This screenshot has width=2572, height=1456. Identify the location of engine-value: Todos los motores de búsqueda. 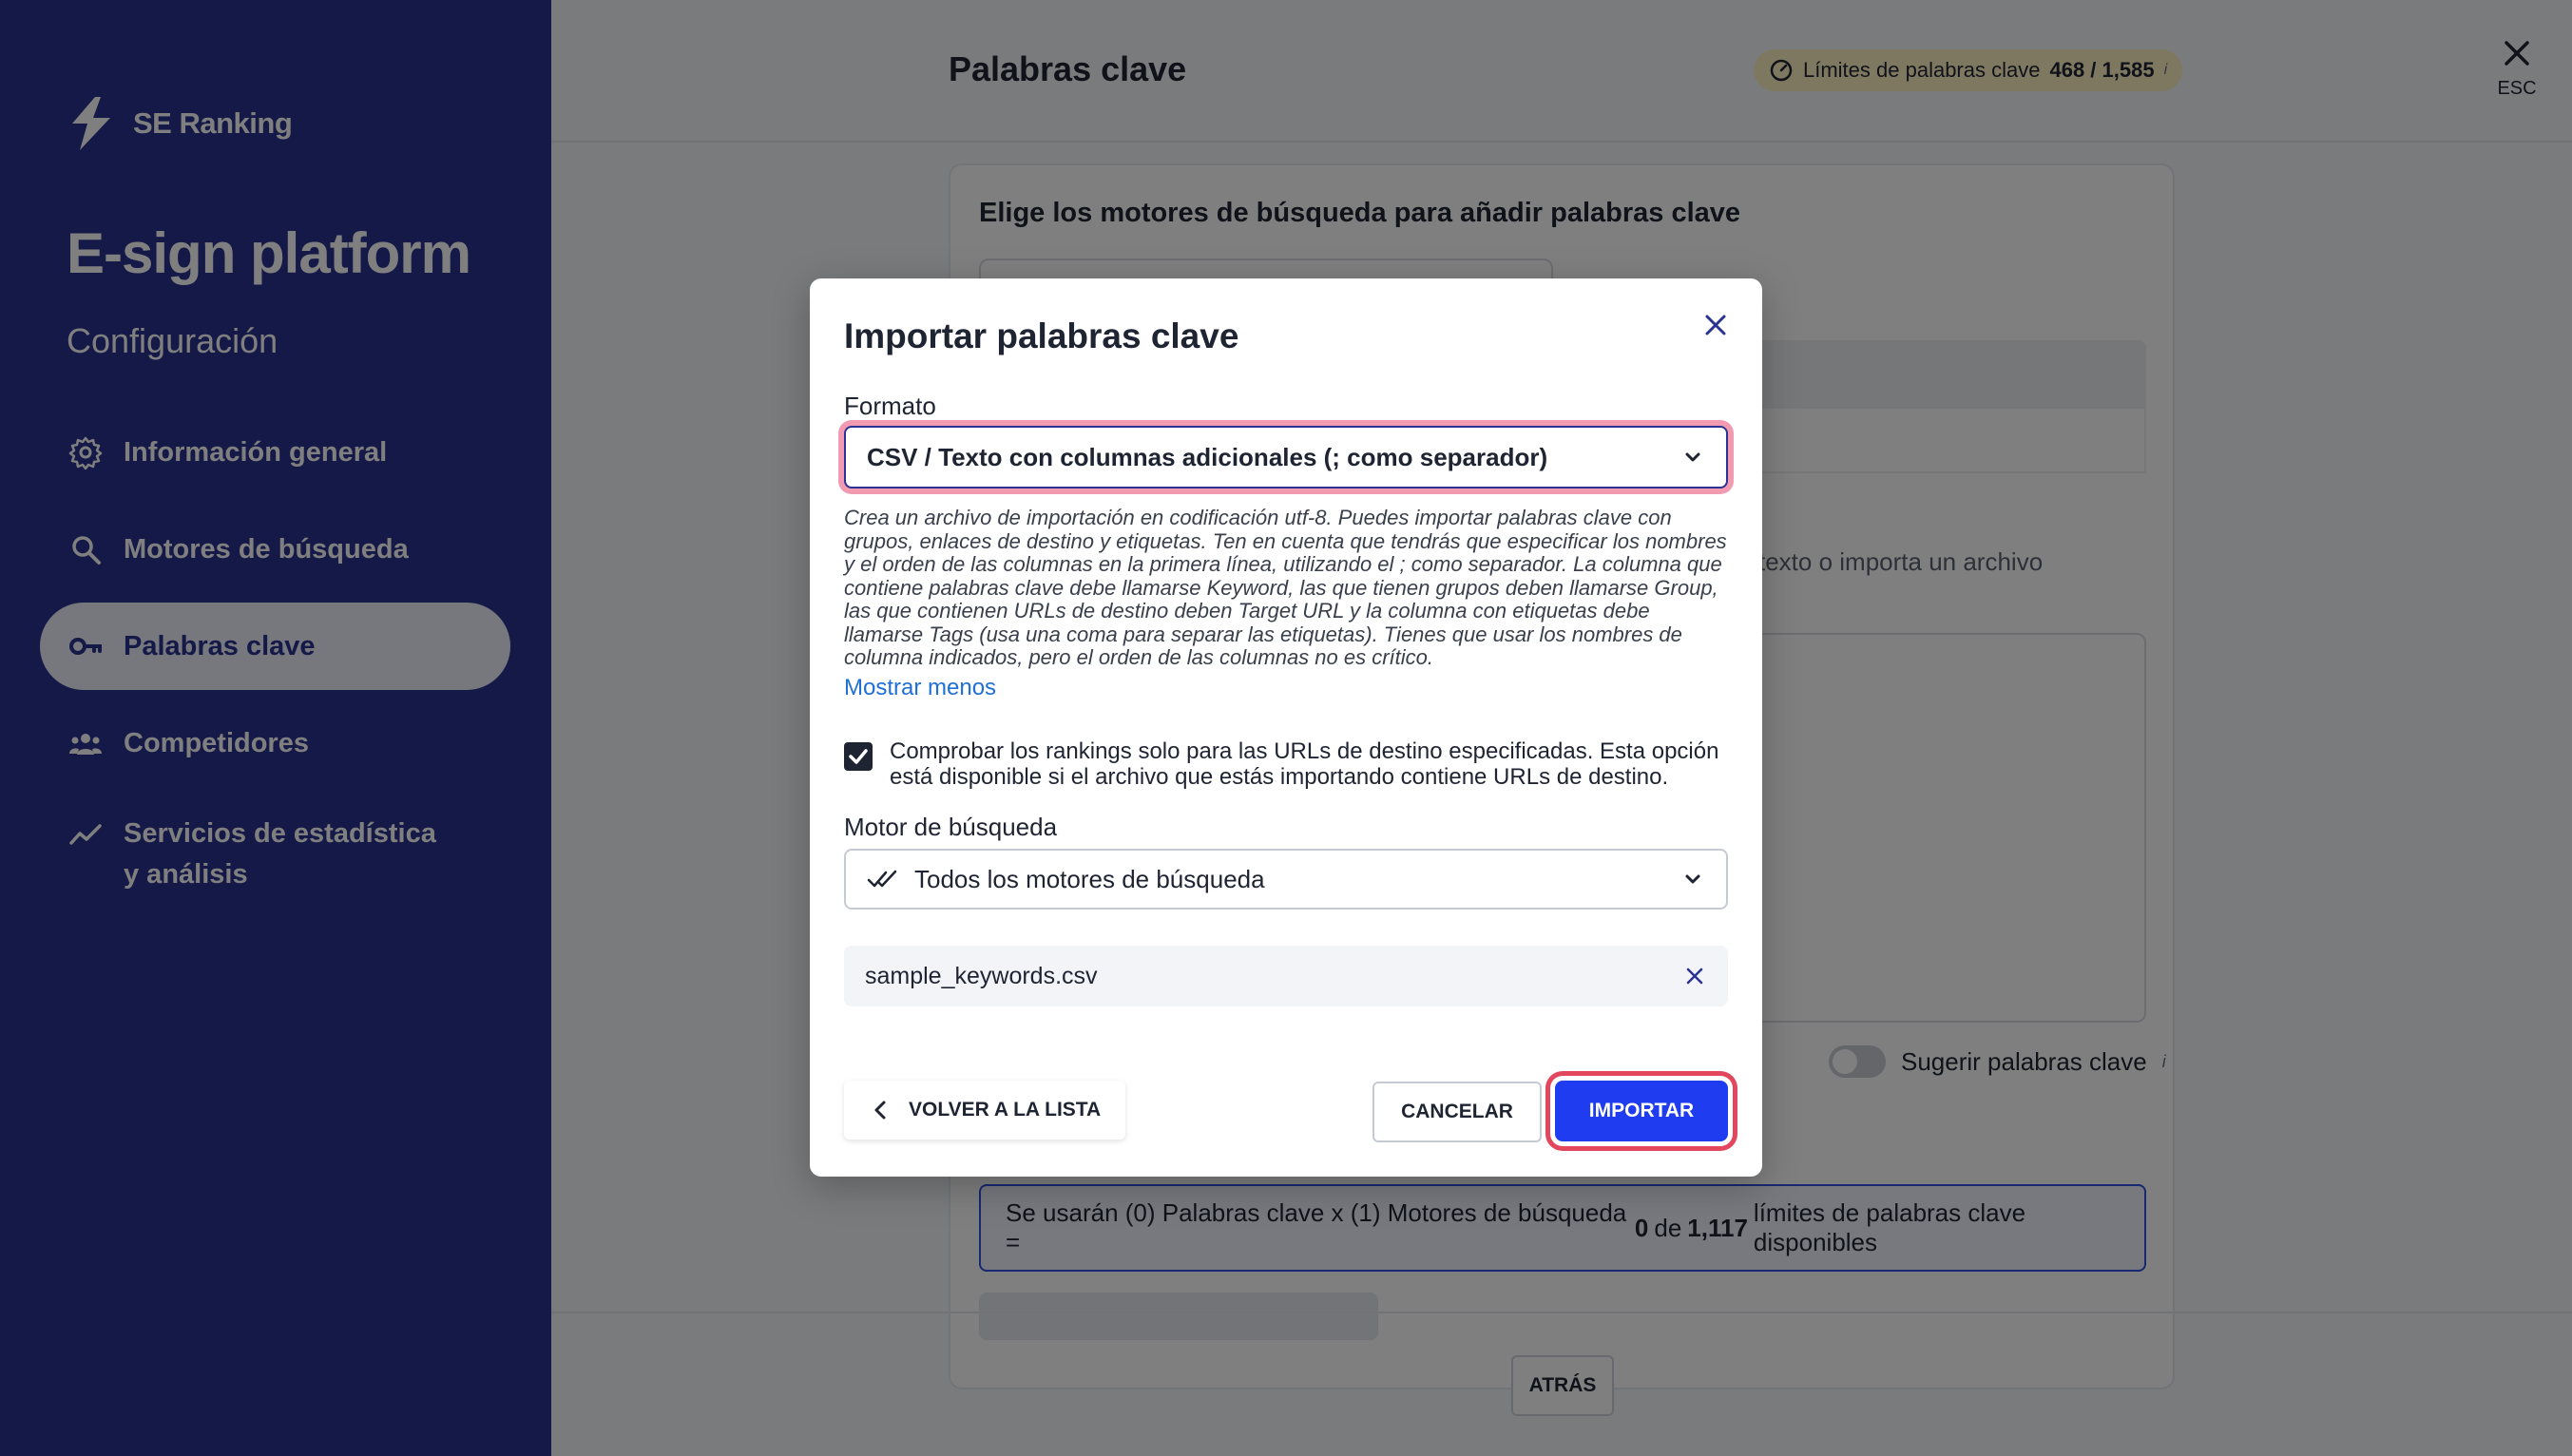
(1089, 878).